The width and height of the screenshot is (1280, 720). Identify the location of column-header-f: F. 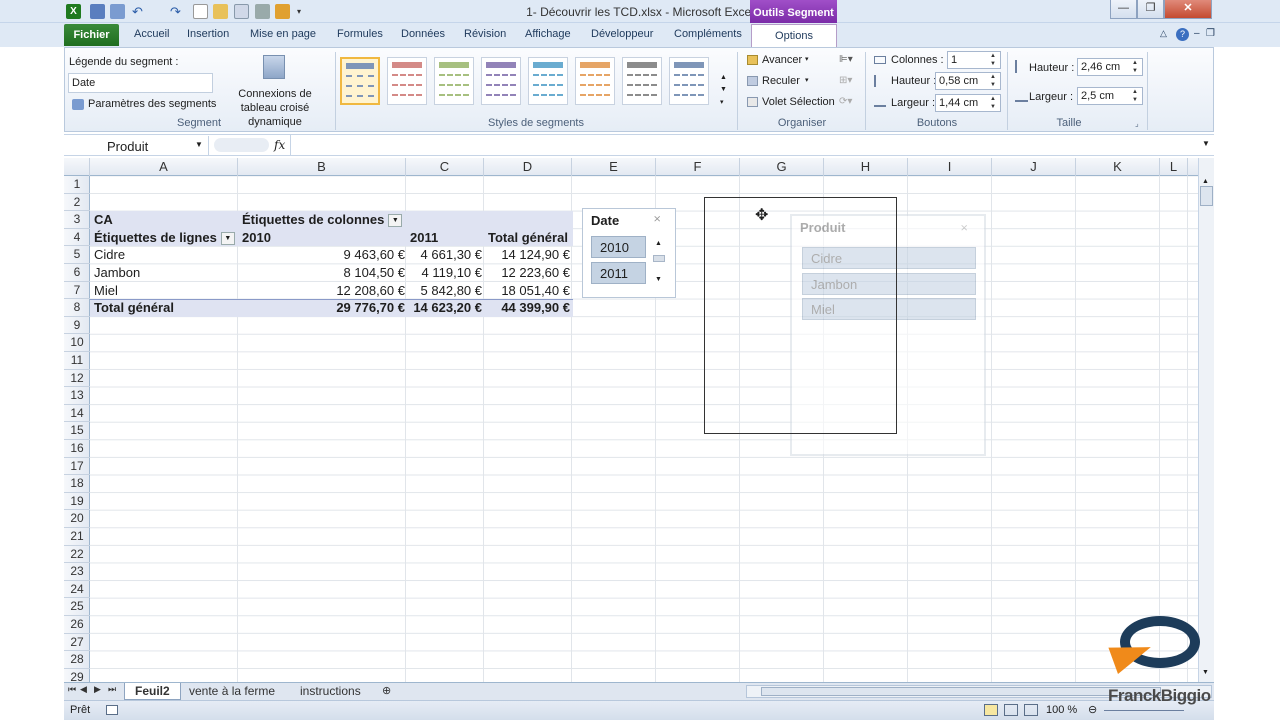
(698, 167).